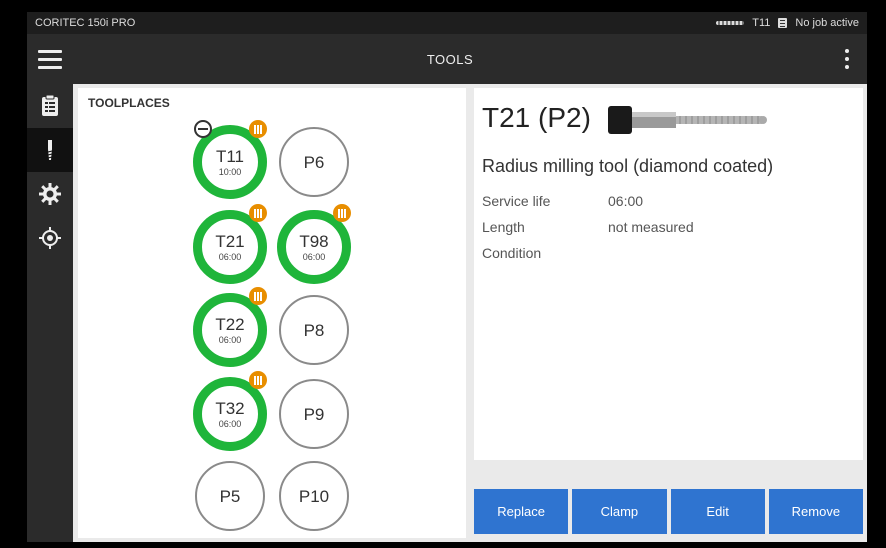 This screenshot has height=548, width=886. I want to click on clamp-button: Clamp, so click(619, 511).